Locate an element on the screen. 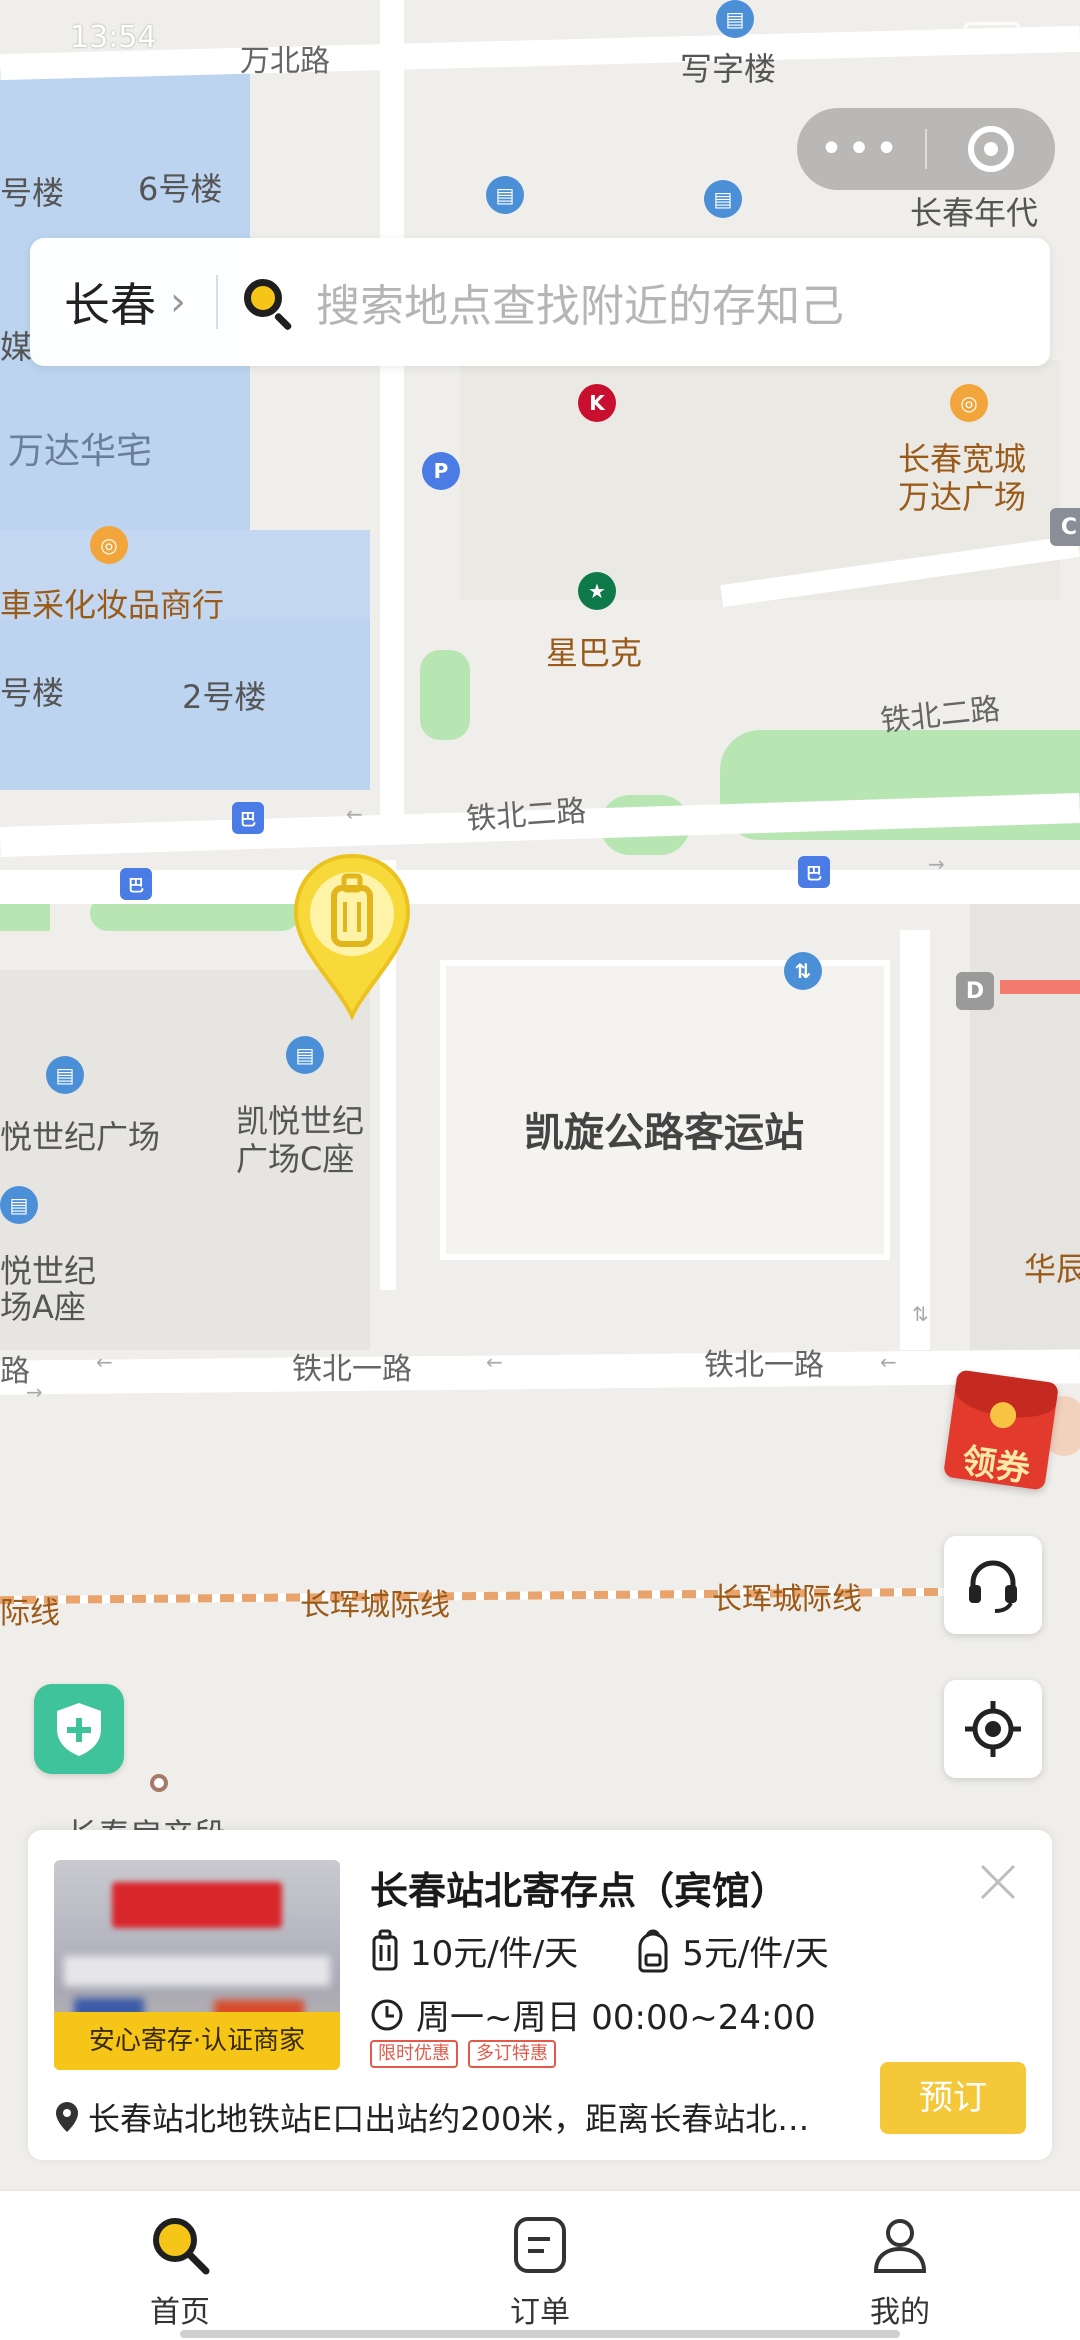  map-label: 长春年代 is located at coordinates (974, 213).